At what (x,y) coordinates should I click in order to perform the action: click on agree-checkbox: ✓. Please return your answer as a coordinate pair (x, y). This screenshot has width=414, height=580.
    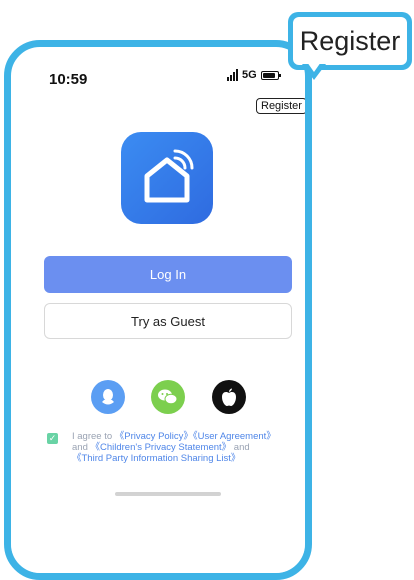
    Looking at the image, I should click on (52, 438).